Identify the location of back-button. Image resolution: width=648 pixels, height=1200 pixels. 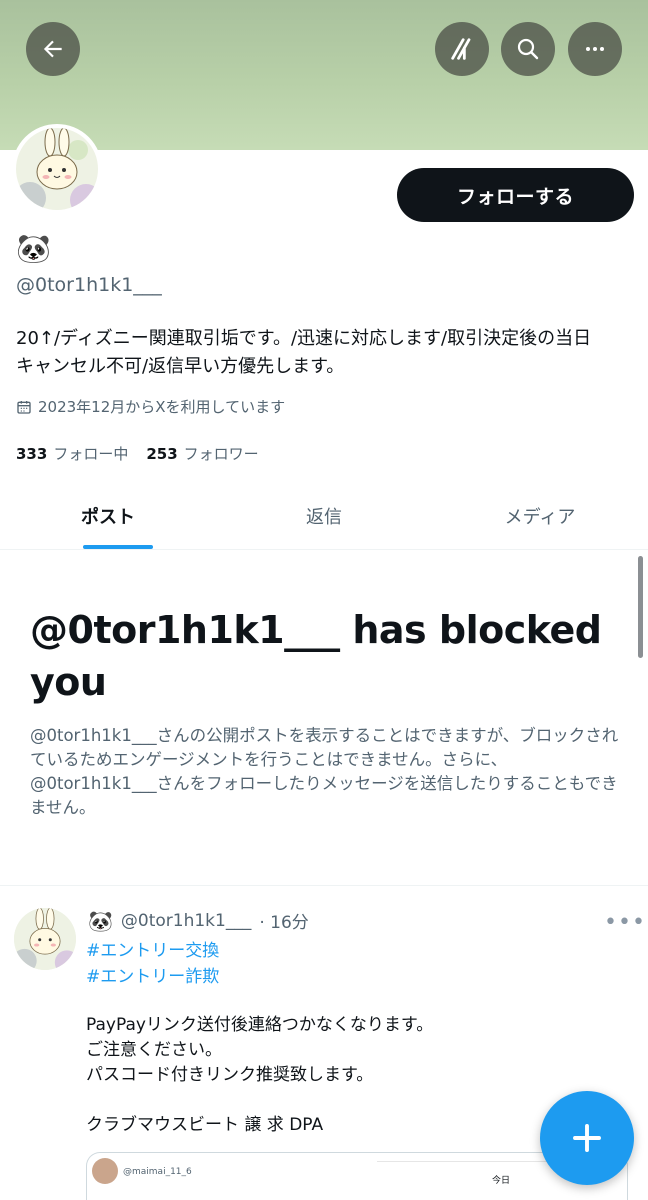
(53, 49).